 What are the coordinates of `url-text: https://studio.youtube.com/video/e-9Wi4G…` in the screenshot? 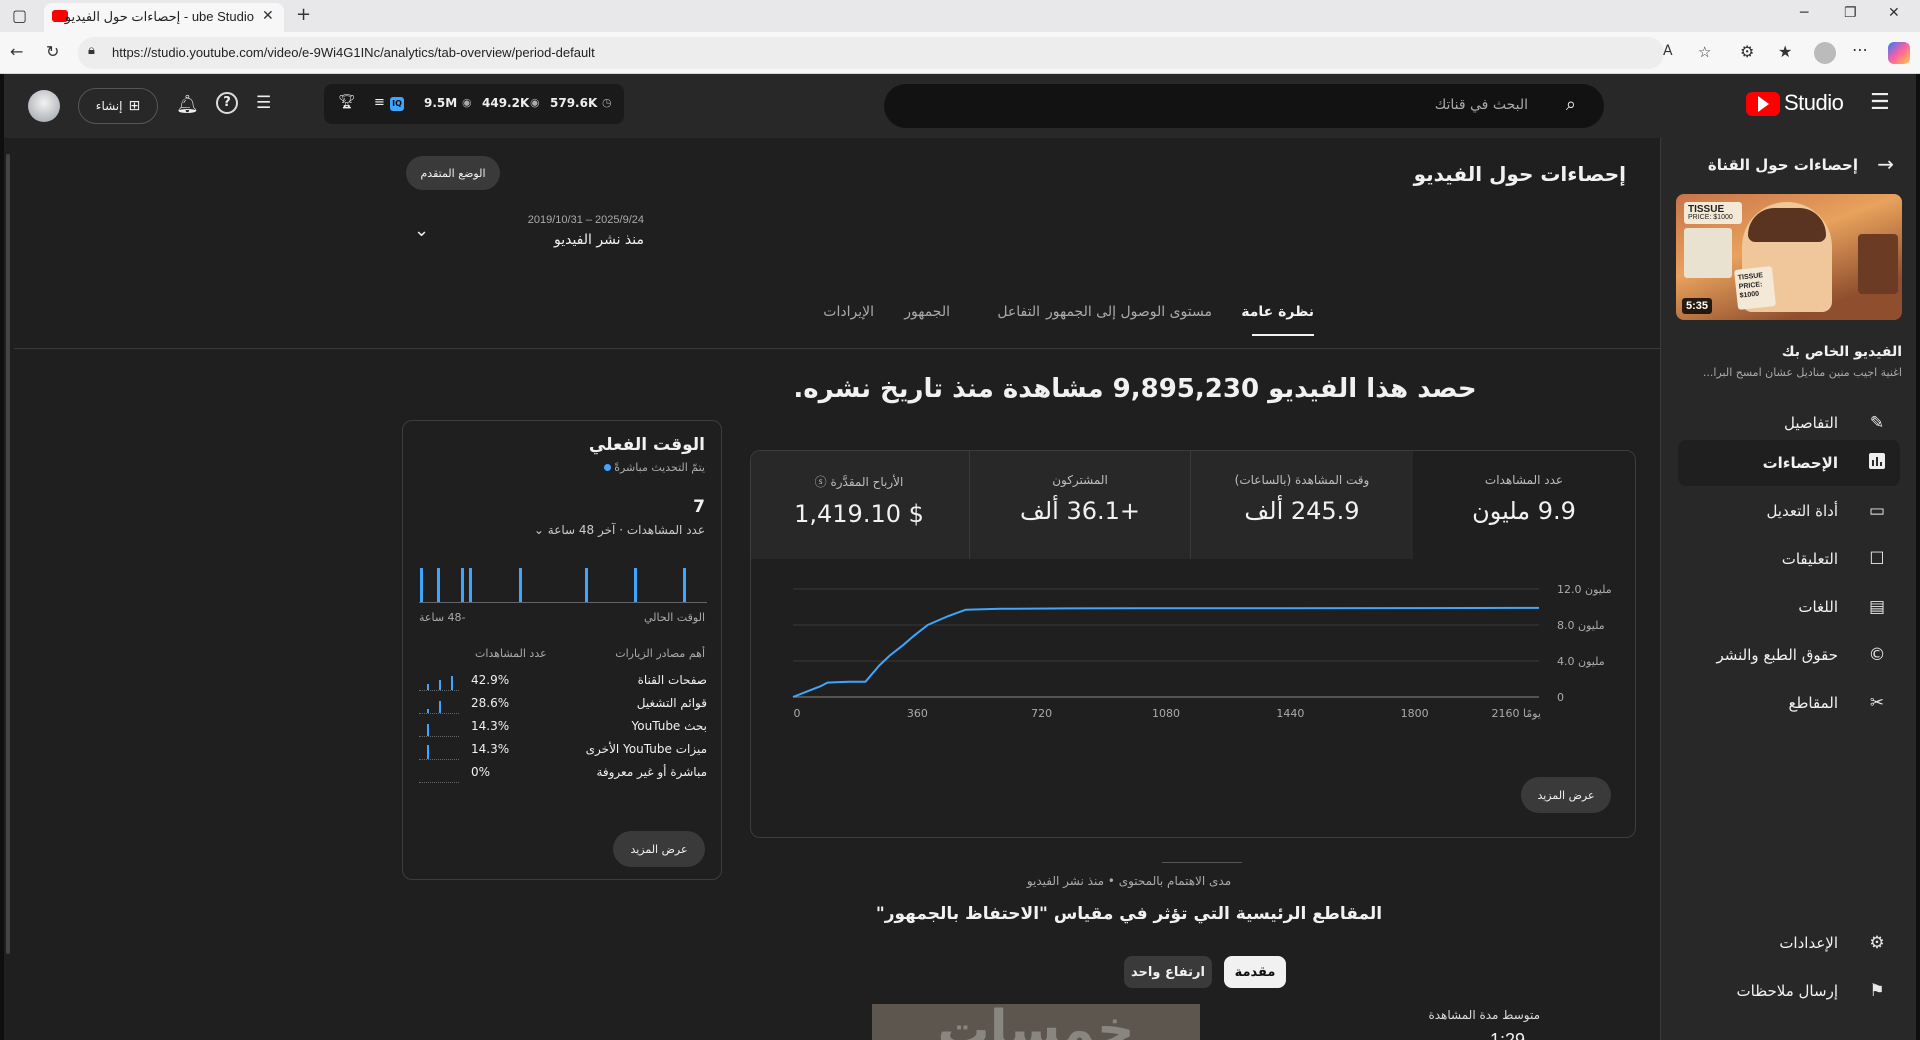 It's located at (353, 52).